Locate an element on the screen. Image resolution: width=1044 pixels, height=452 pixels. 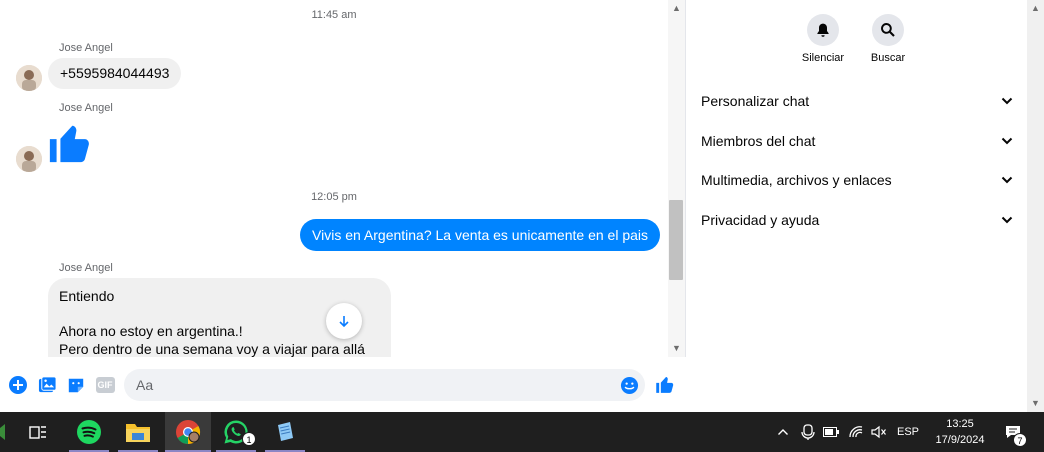
chevron-up-icon is located at coordinates (783, 432).